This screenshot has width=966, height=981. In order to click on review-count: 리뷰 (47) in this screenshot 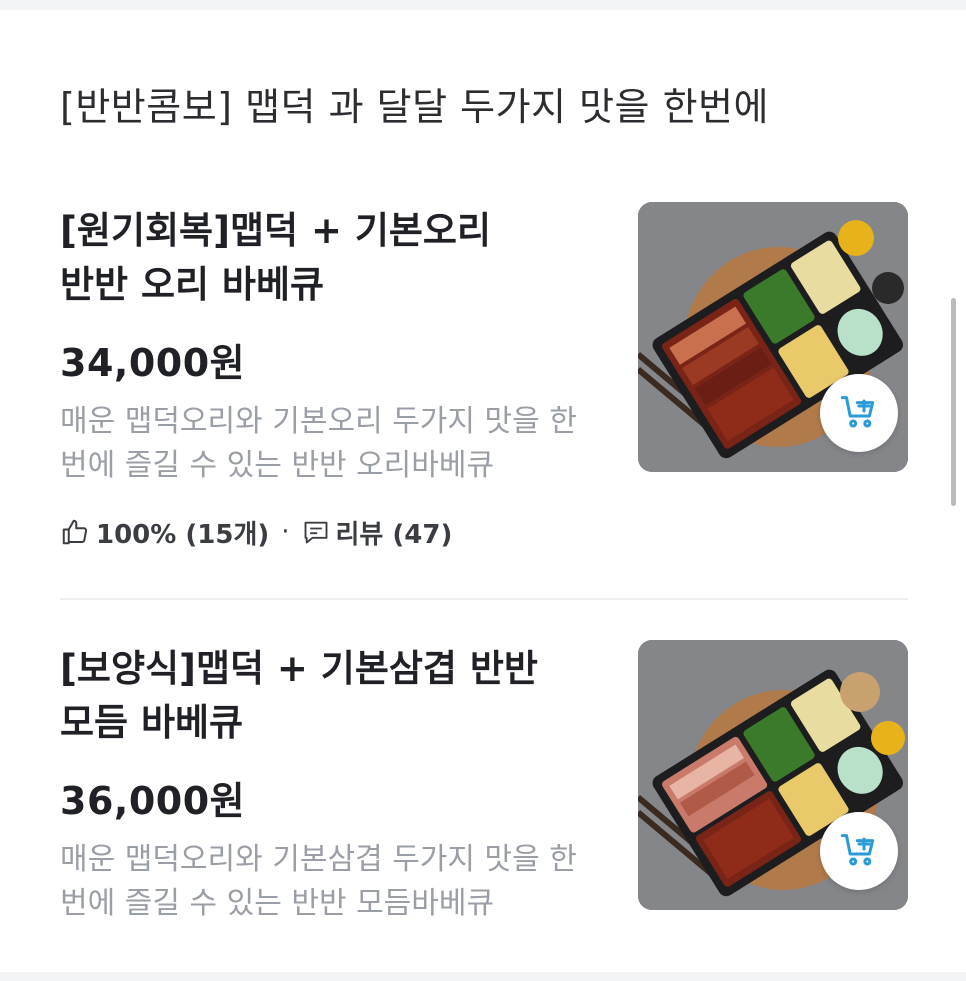, I will do `click(394, 532)`.